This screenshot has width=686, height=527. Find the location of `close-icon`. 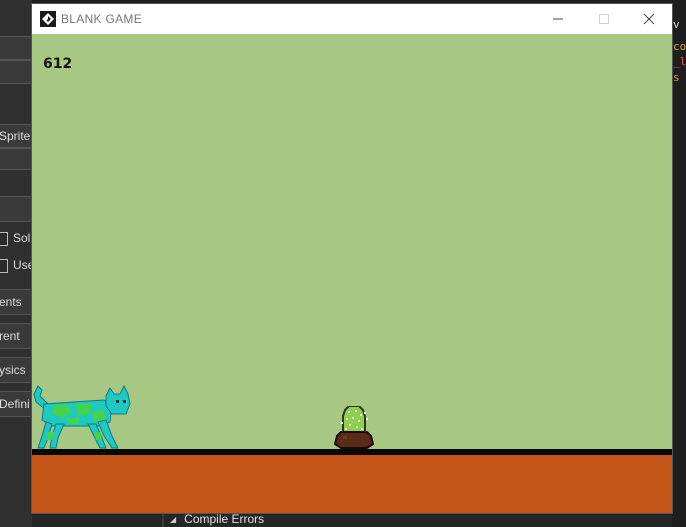

close-icon is located at coordinates (649, 19).